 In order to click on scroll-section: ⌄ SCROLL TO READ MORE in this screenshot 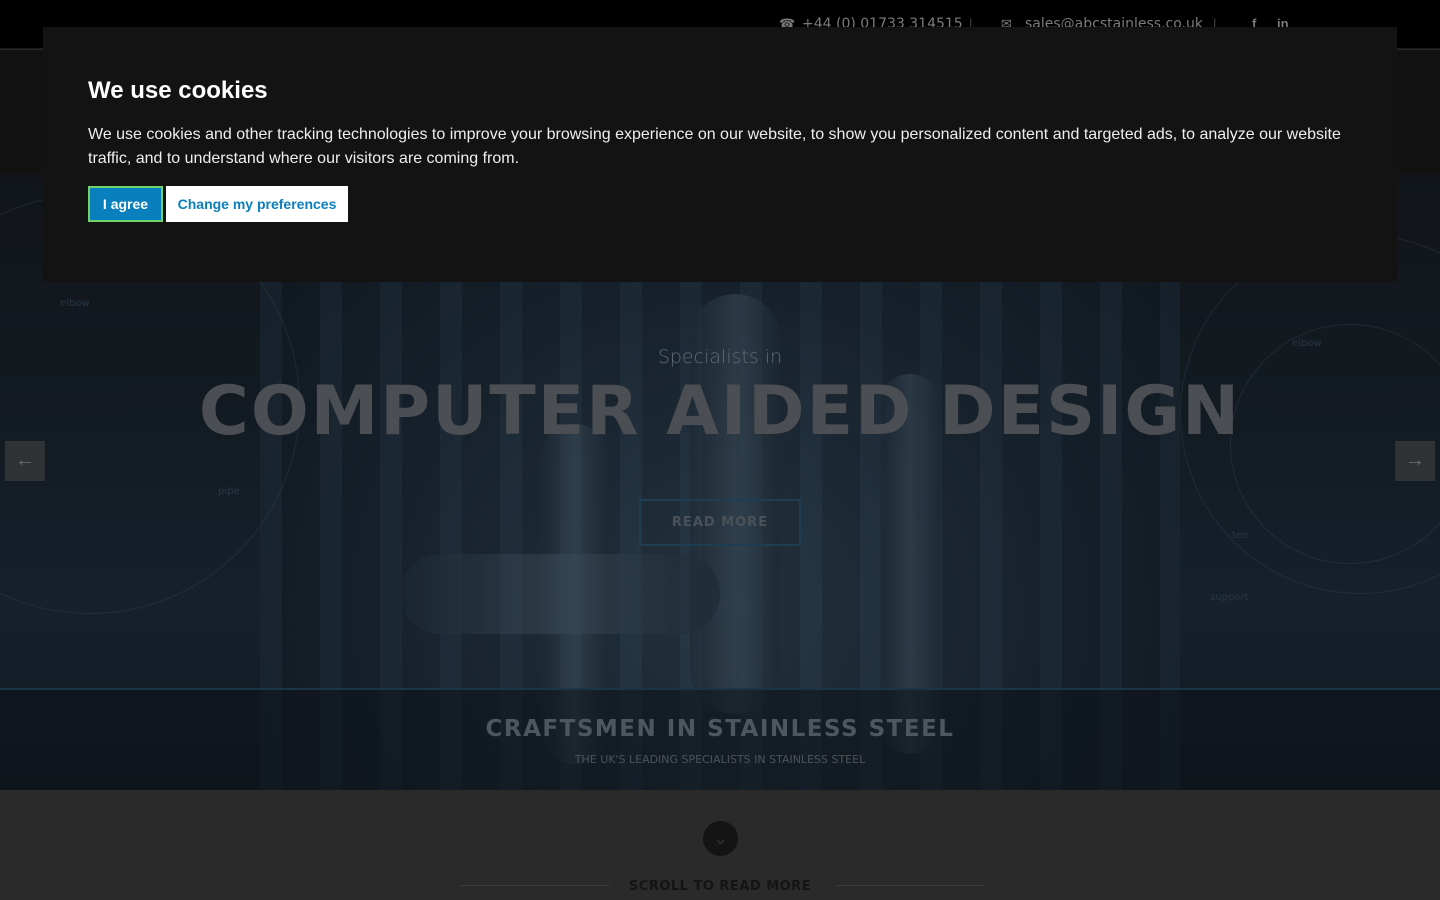, I will do `click(720, 845)`.